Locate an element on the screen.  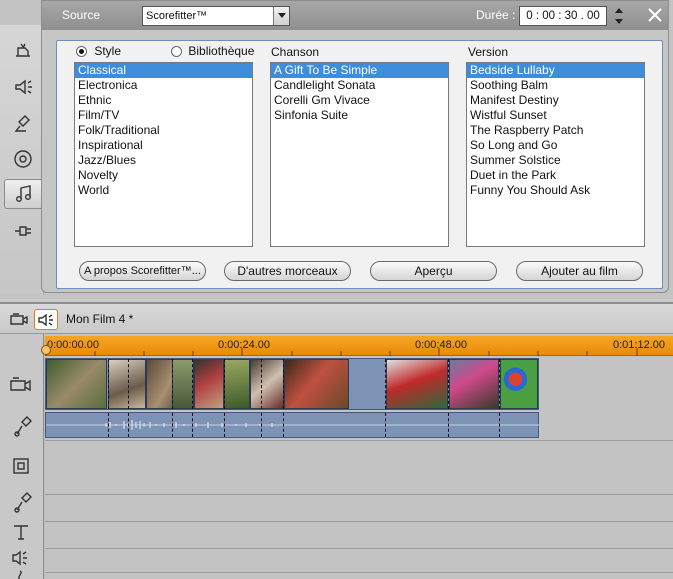
voiceover-tool-button is located at coordinates (23, 123).